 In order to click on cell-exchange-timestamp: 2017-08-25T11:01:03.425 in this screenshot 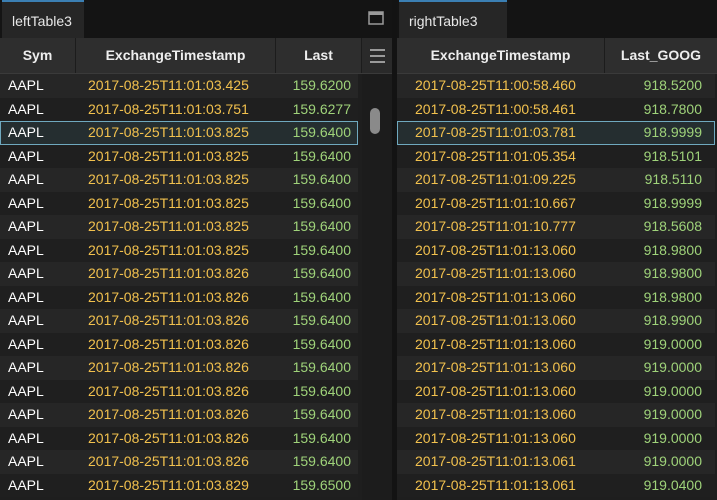, I will do `click(180, 86)`.